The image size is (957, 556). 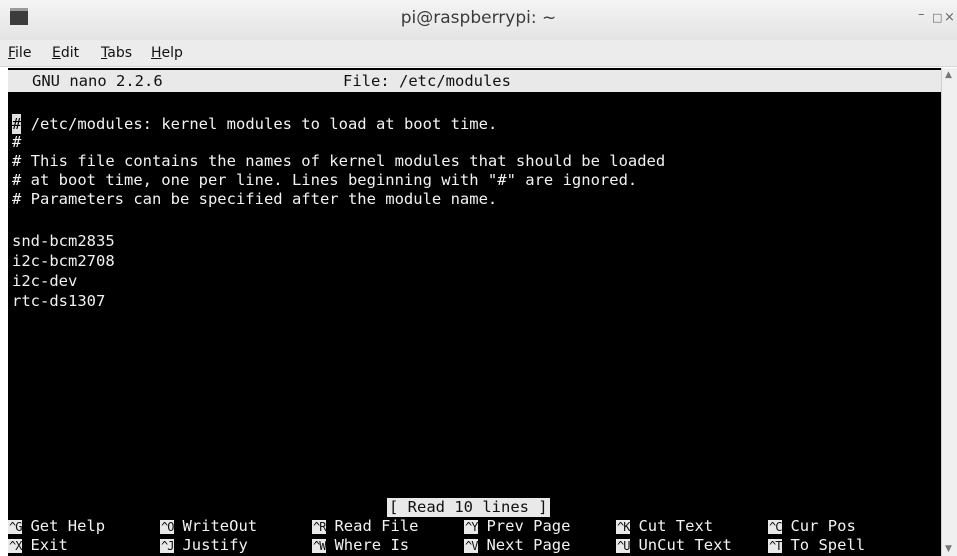 What do you see at coordinates (17, 124) in the screenshot?
I see `text-cursor: #` at bounding box center [17, 124].